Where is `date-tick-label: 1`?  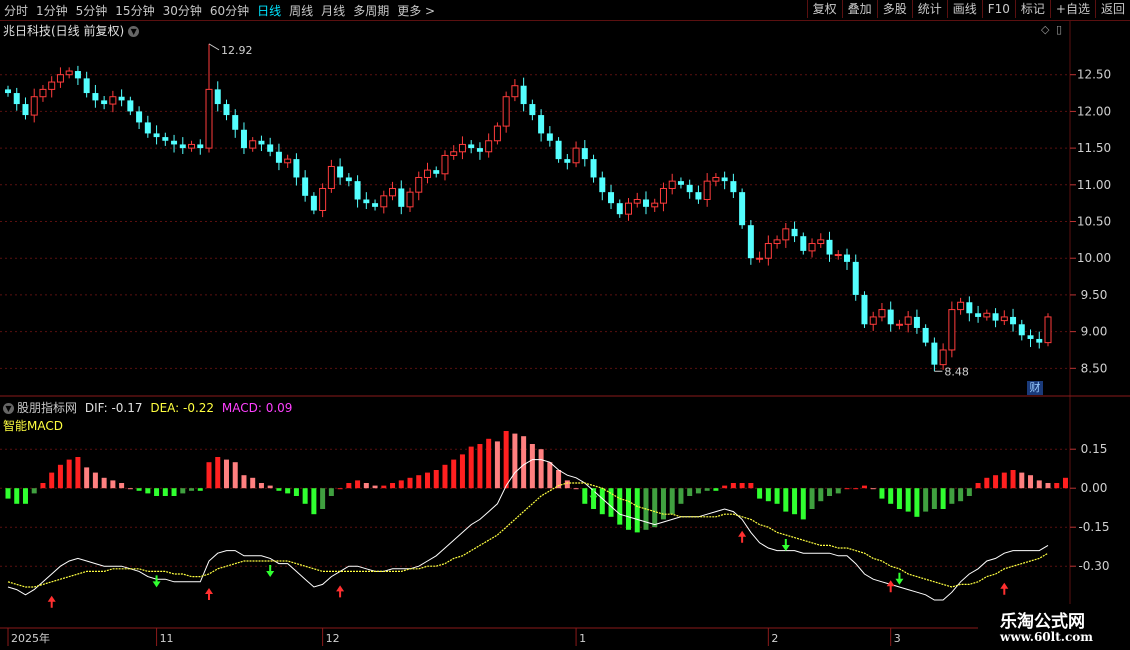
date-tick-label: 1 is located at coordinates (582, 638).